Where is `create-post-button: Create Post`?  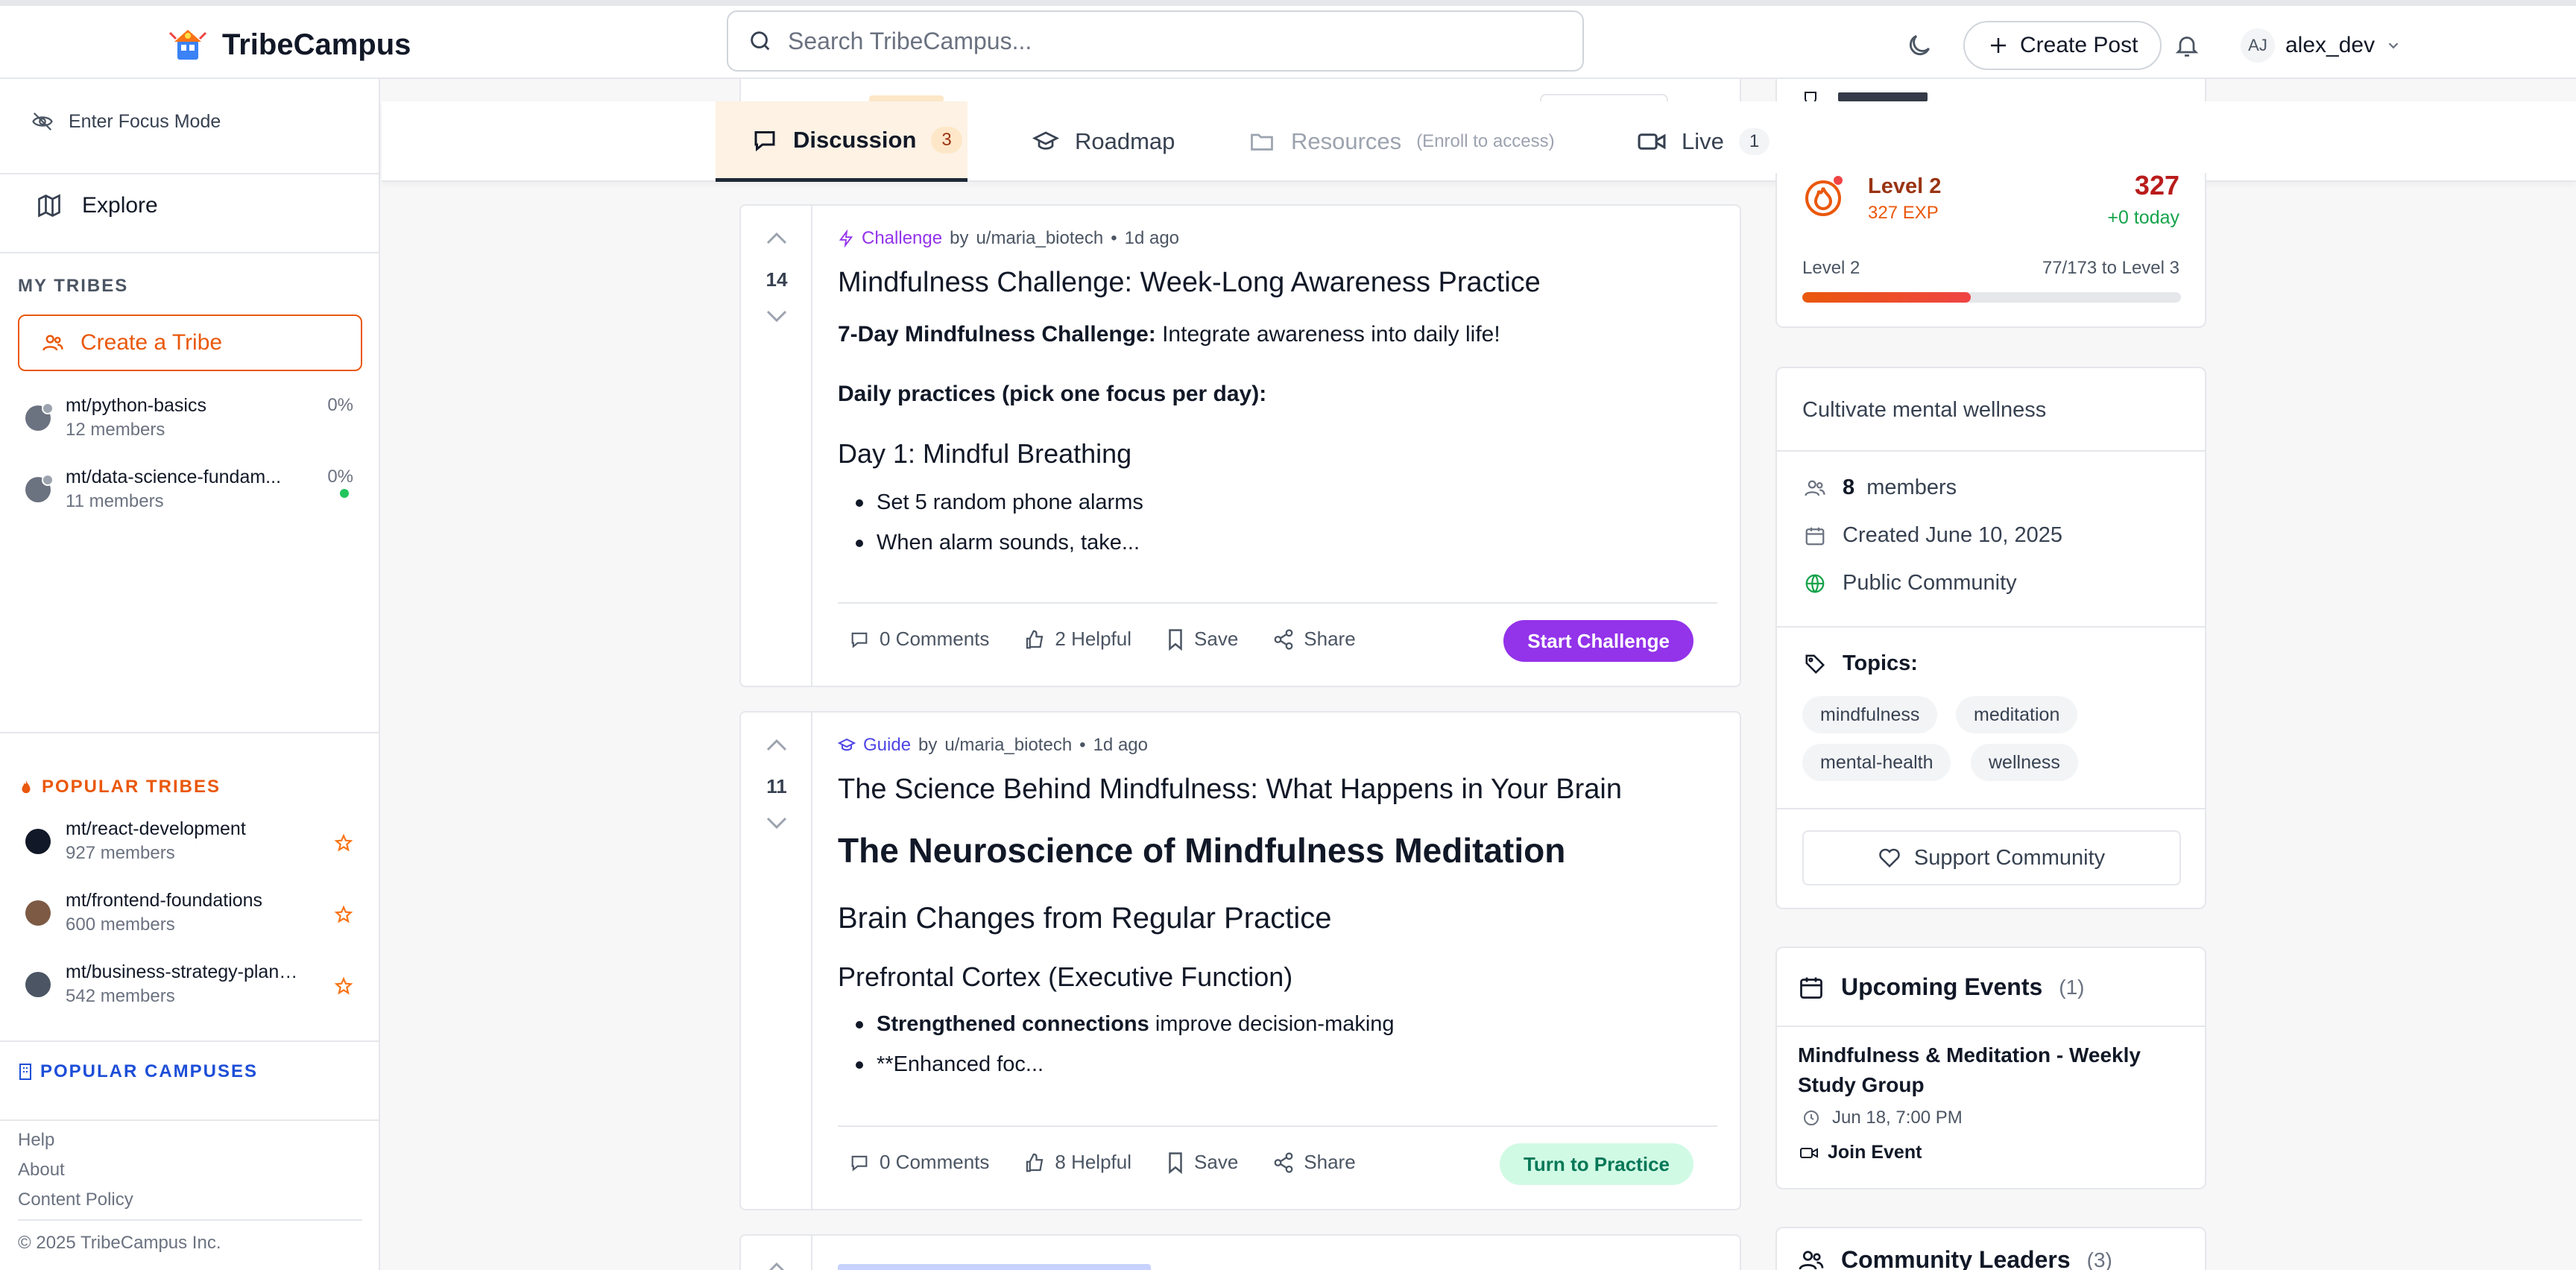 create-post-button: Create Post is located at coordinates (2062, 45).